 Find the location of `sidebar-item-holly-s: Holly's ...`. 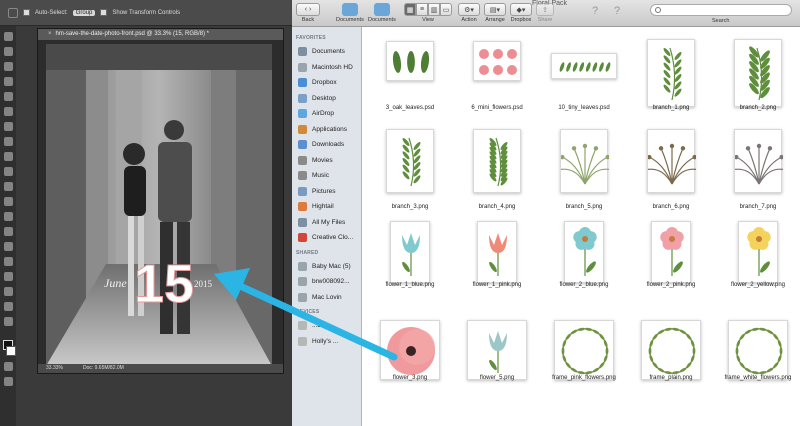

sidebar-item-holly-s: Holly's ... is located at coordinates (326, 342).